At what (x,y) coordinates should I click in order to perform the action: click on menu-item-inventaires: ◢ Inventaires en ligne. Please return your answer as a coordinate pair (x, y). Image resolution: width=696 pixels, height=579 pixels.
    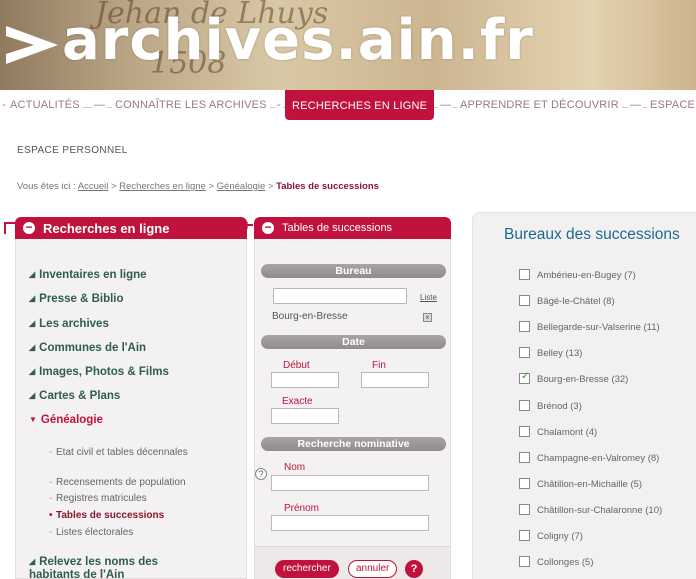
    Looking at the image, I should click on (88, 275).